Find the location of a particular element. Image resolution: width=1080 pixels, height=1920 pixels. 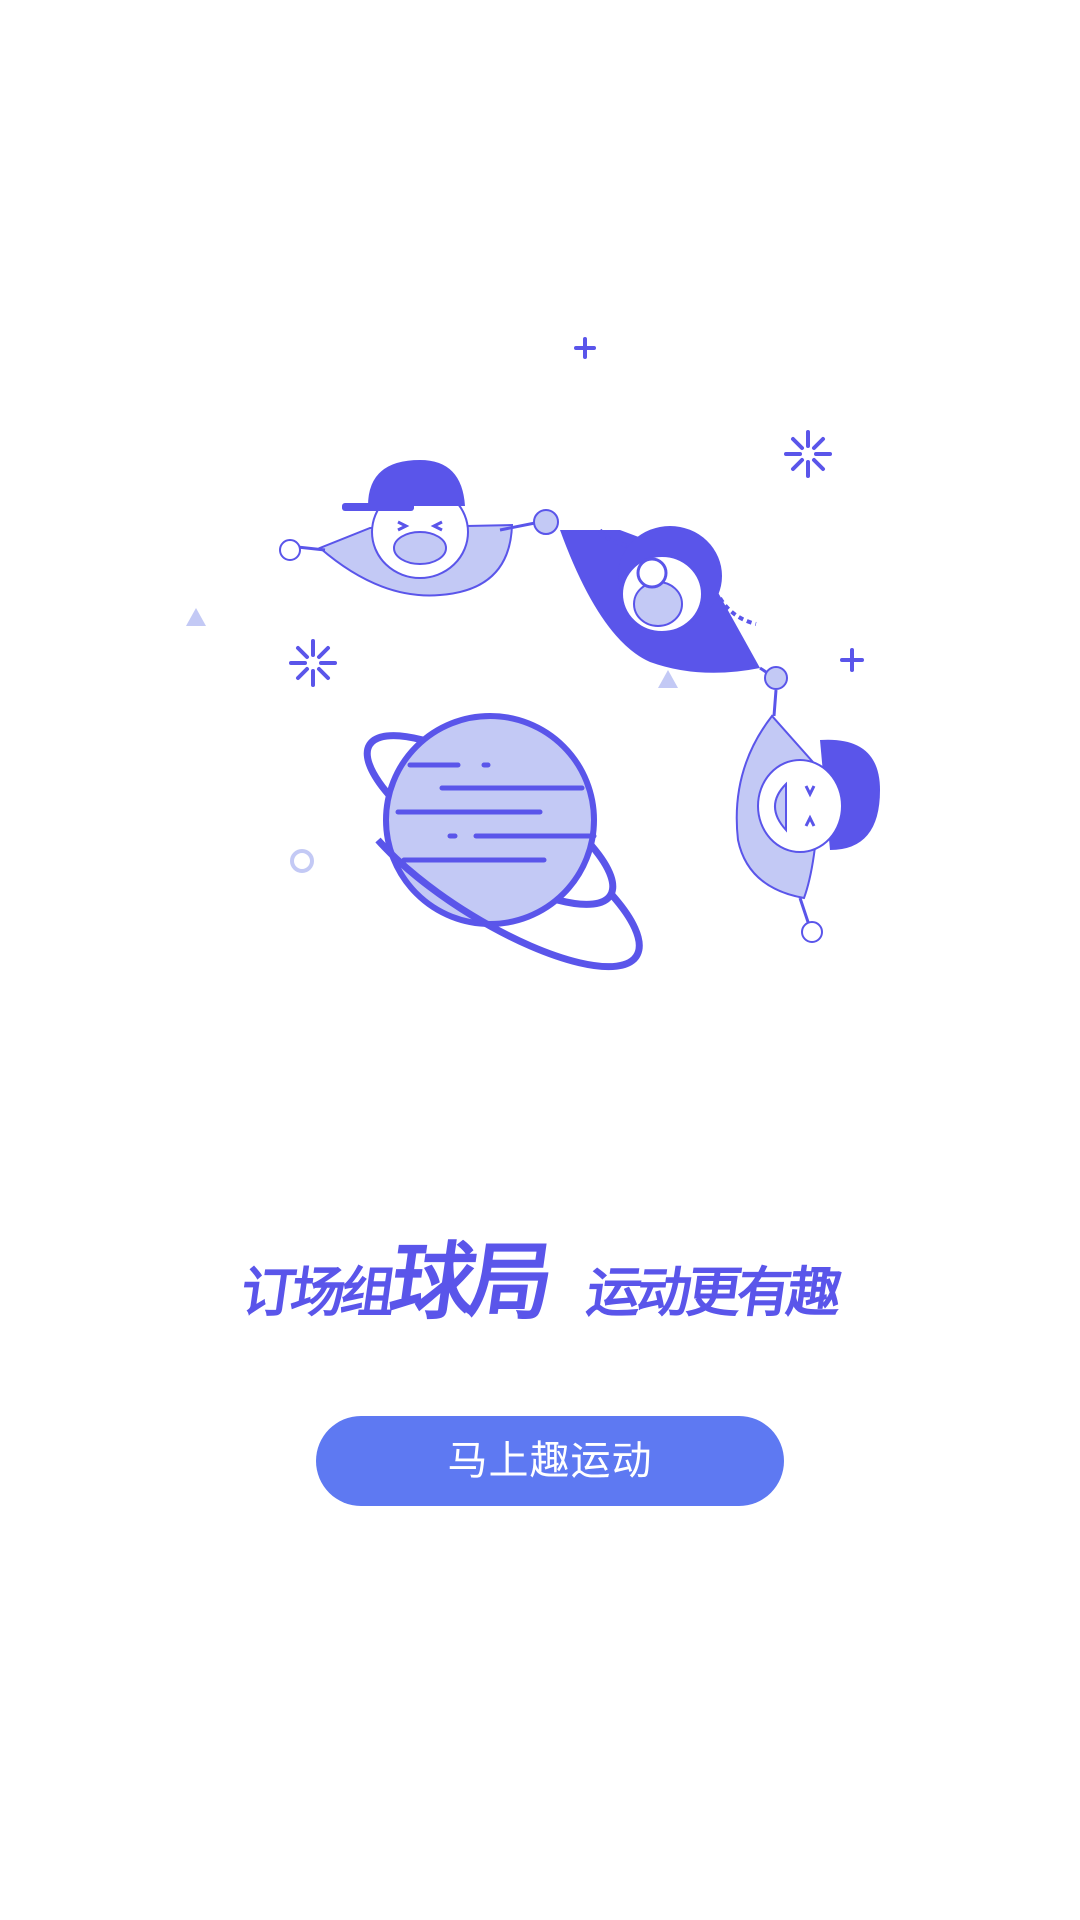

slogan: 订场组球局 运动更有趣 is located at coordinates (540, 1275).